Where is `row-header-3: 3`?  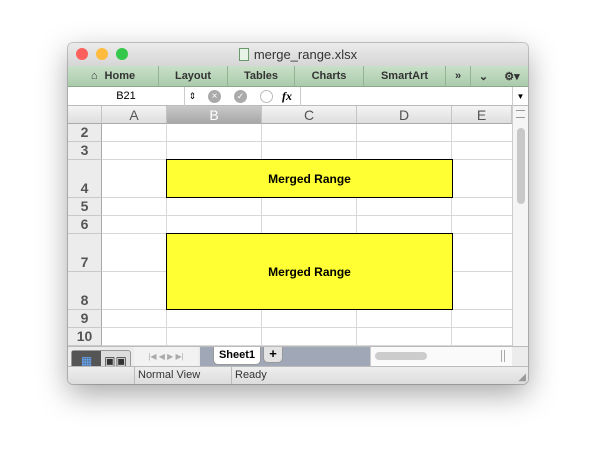 row-header-3: 3 is located at coordinates (85, 151).